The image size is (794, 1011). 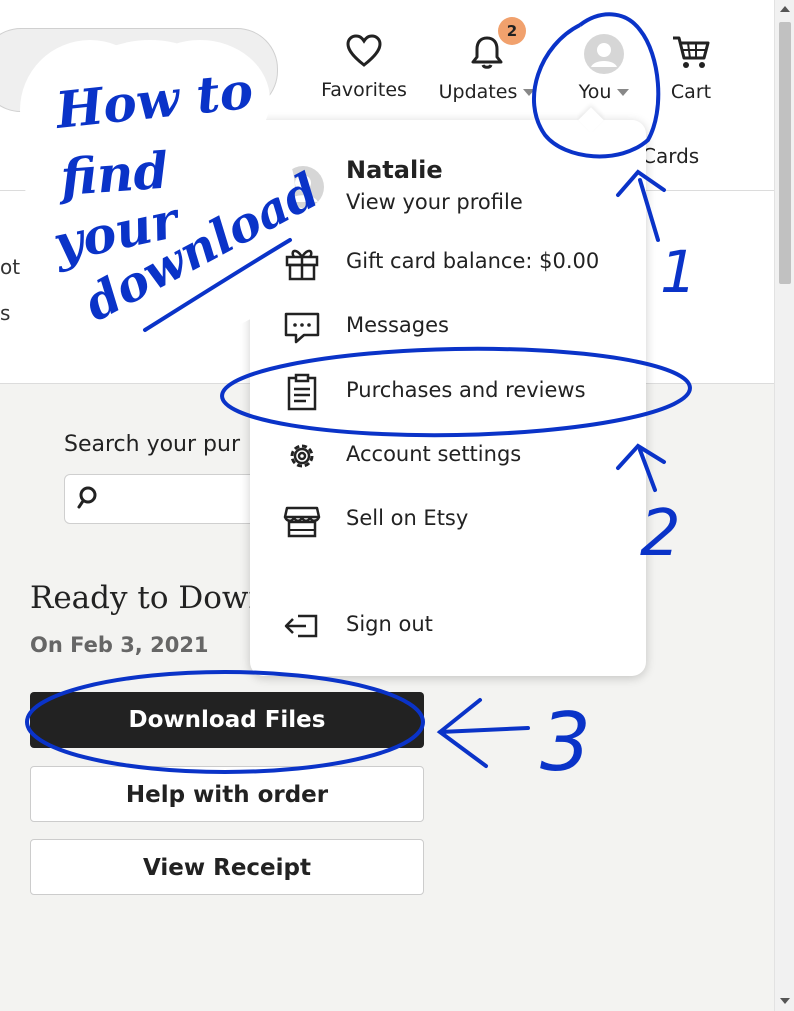 What do you see at coordinates (364, 67) in the screenshot?
I see `nav-favorites: Favorites` at bounding box center [364, 67].